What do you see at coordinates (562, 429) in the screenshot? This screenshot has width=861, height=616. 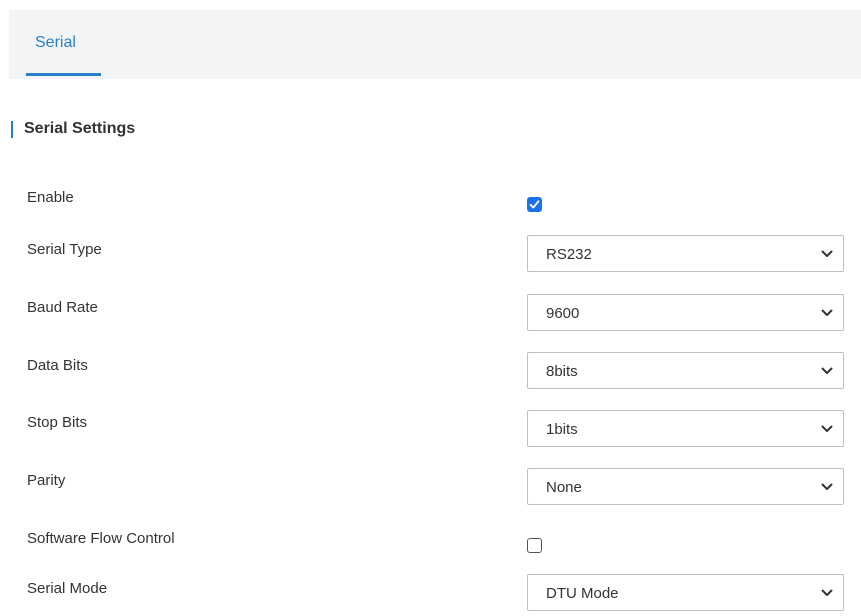 I see `stop-bits-value: 1bits` at bounding box center [562, 429].